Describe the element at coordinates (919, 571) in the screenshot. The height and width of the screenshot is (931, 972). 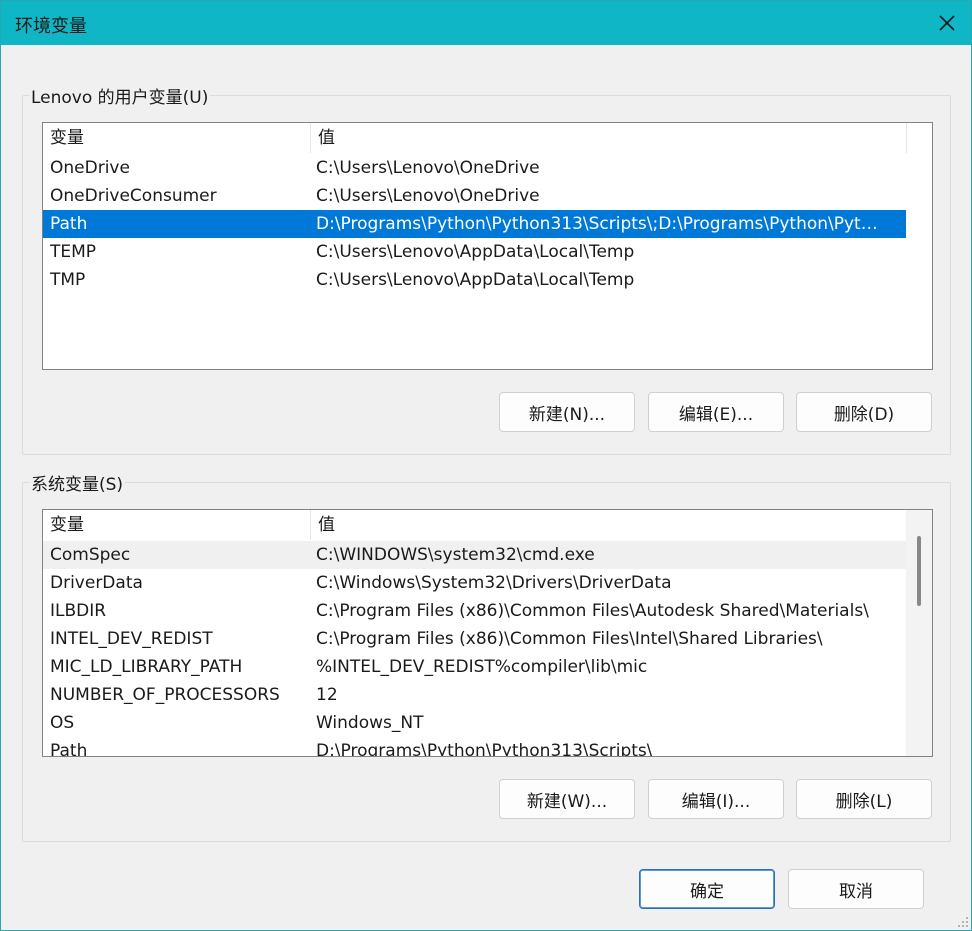
I see `scrollbar-thumb` at that location.